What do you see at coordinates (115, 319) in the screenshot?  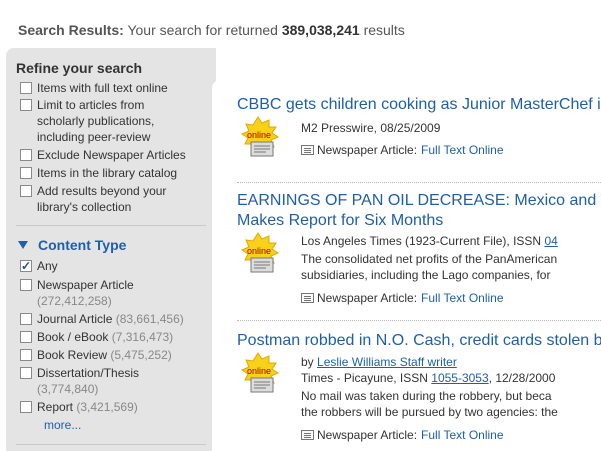 I see `content-type-journal: Journal Article (83,661,456)` at bounding box center [115, 319].